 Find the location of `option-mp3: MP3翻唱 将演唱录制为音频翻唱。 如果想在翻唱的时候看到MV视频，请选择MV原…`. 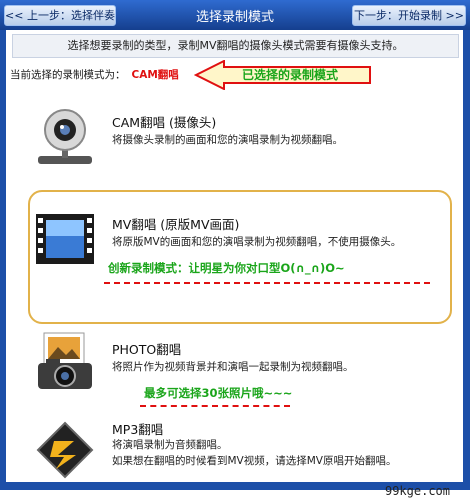

option-mp3: MP3翻唱 将演唱录制为音频翻唱。 如果想在翻唱的时候看到MV视频，请选择MV原… is located at coordinates (230, 450).